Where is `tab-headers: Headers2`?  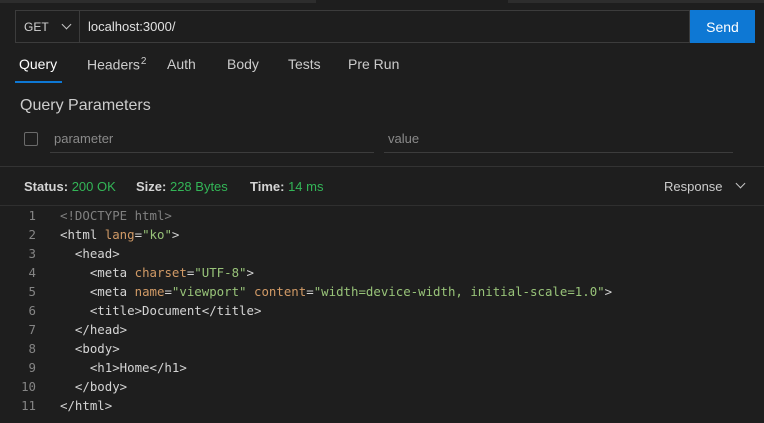 tab-headers: Headers2 is located at coordinates (116, 64).